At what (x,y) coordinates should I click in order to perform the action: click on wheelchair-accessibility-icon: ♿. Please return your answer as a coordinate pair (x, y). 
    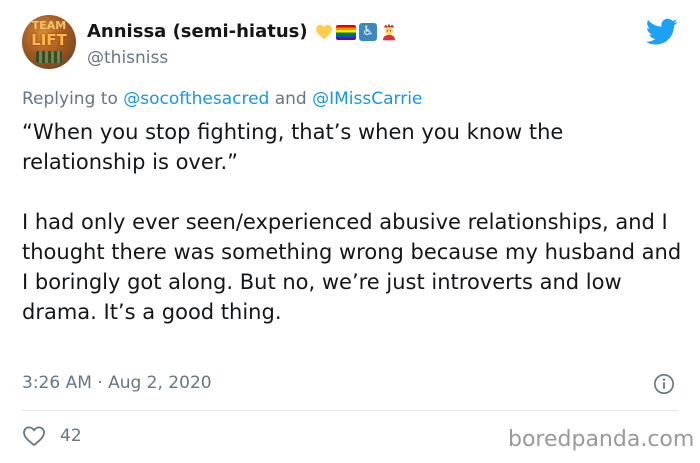
    Looking at the image, I should click on (368, 32).